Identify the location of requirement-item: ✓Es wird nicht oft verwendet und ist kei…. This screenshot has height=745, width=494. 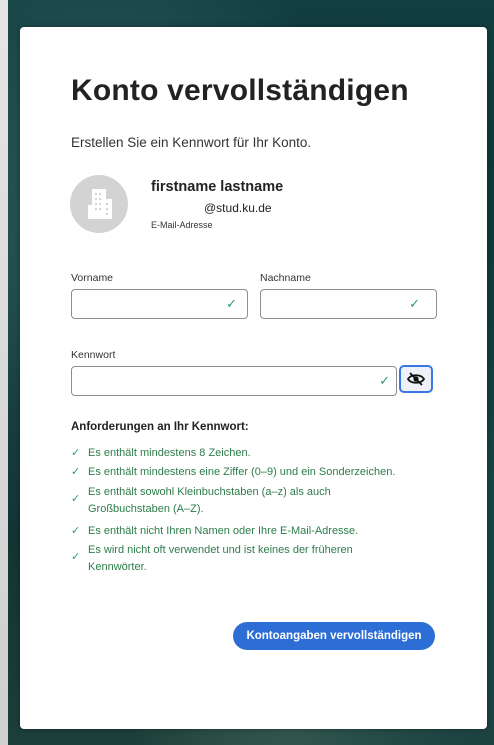
(212, 558).